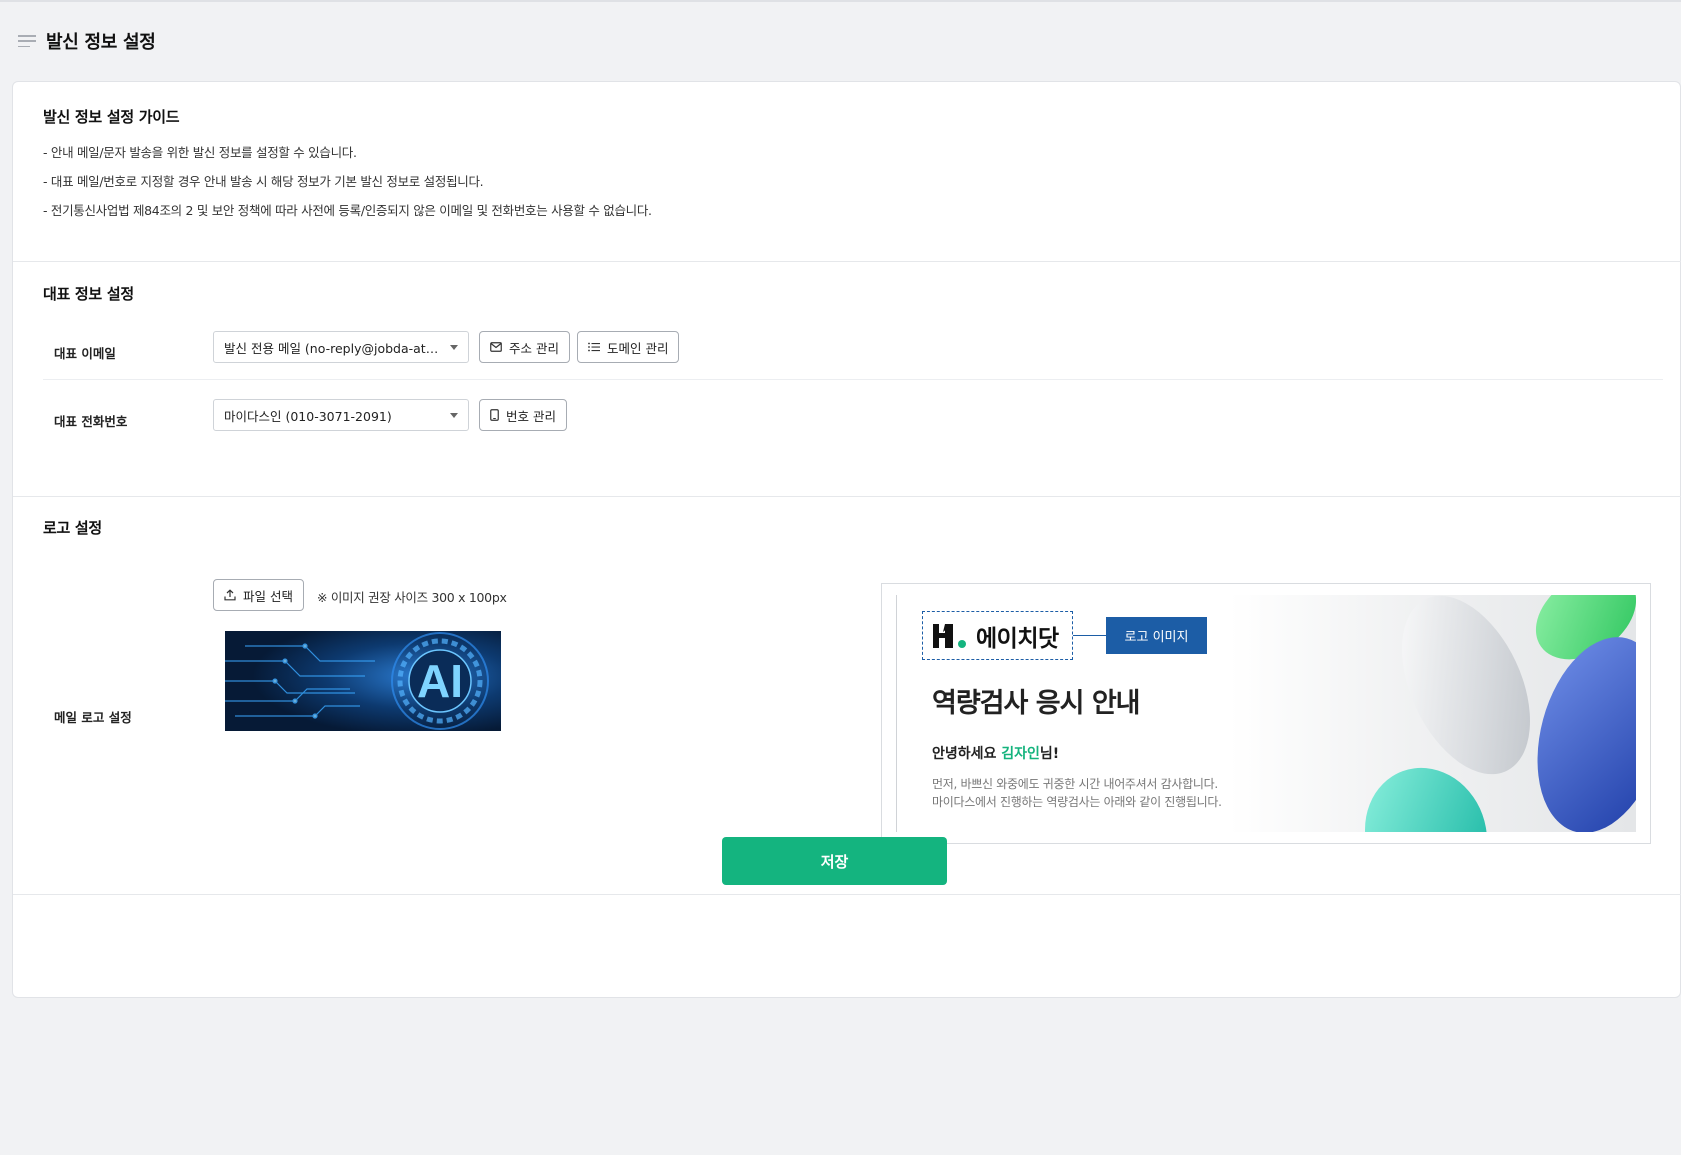 The image size is (1681, 1155). What do you see at coordinates (91, 421) in the screenshot?
I see `phone-label: 대표 전화번호` at bounding box center [91, 421].